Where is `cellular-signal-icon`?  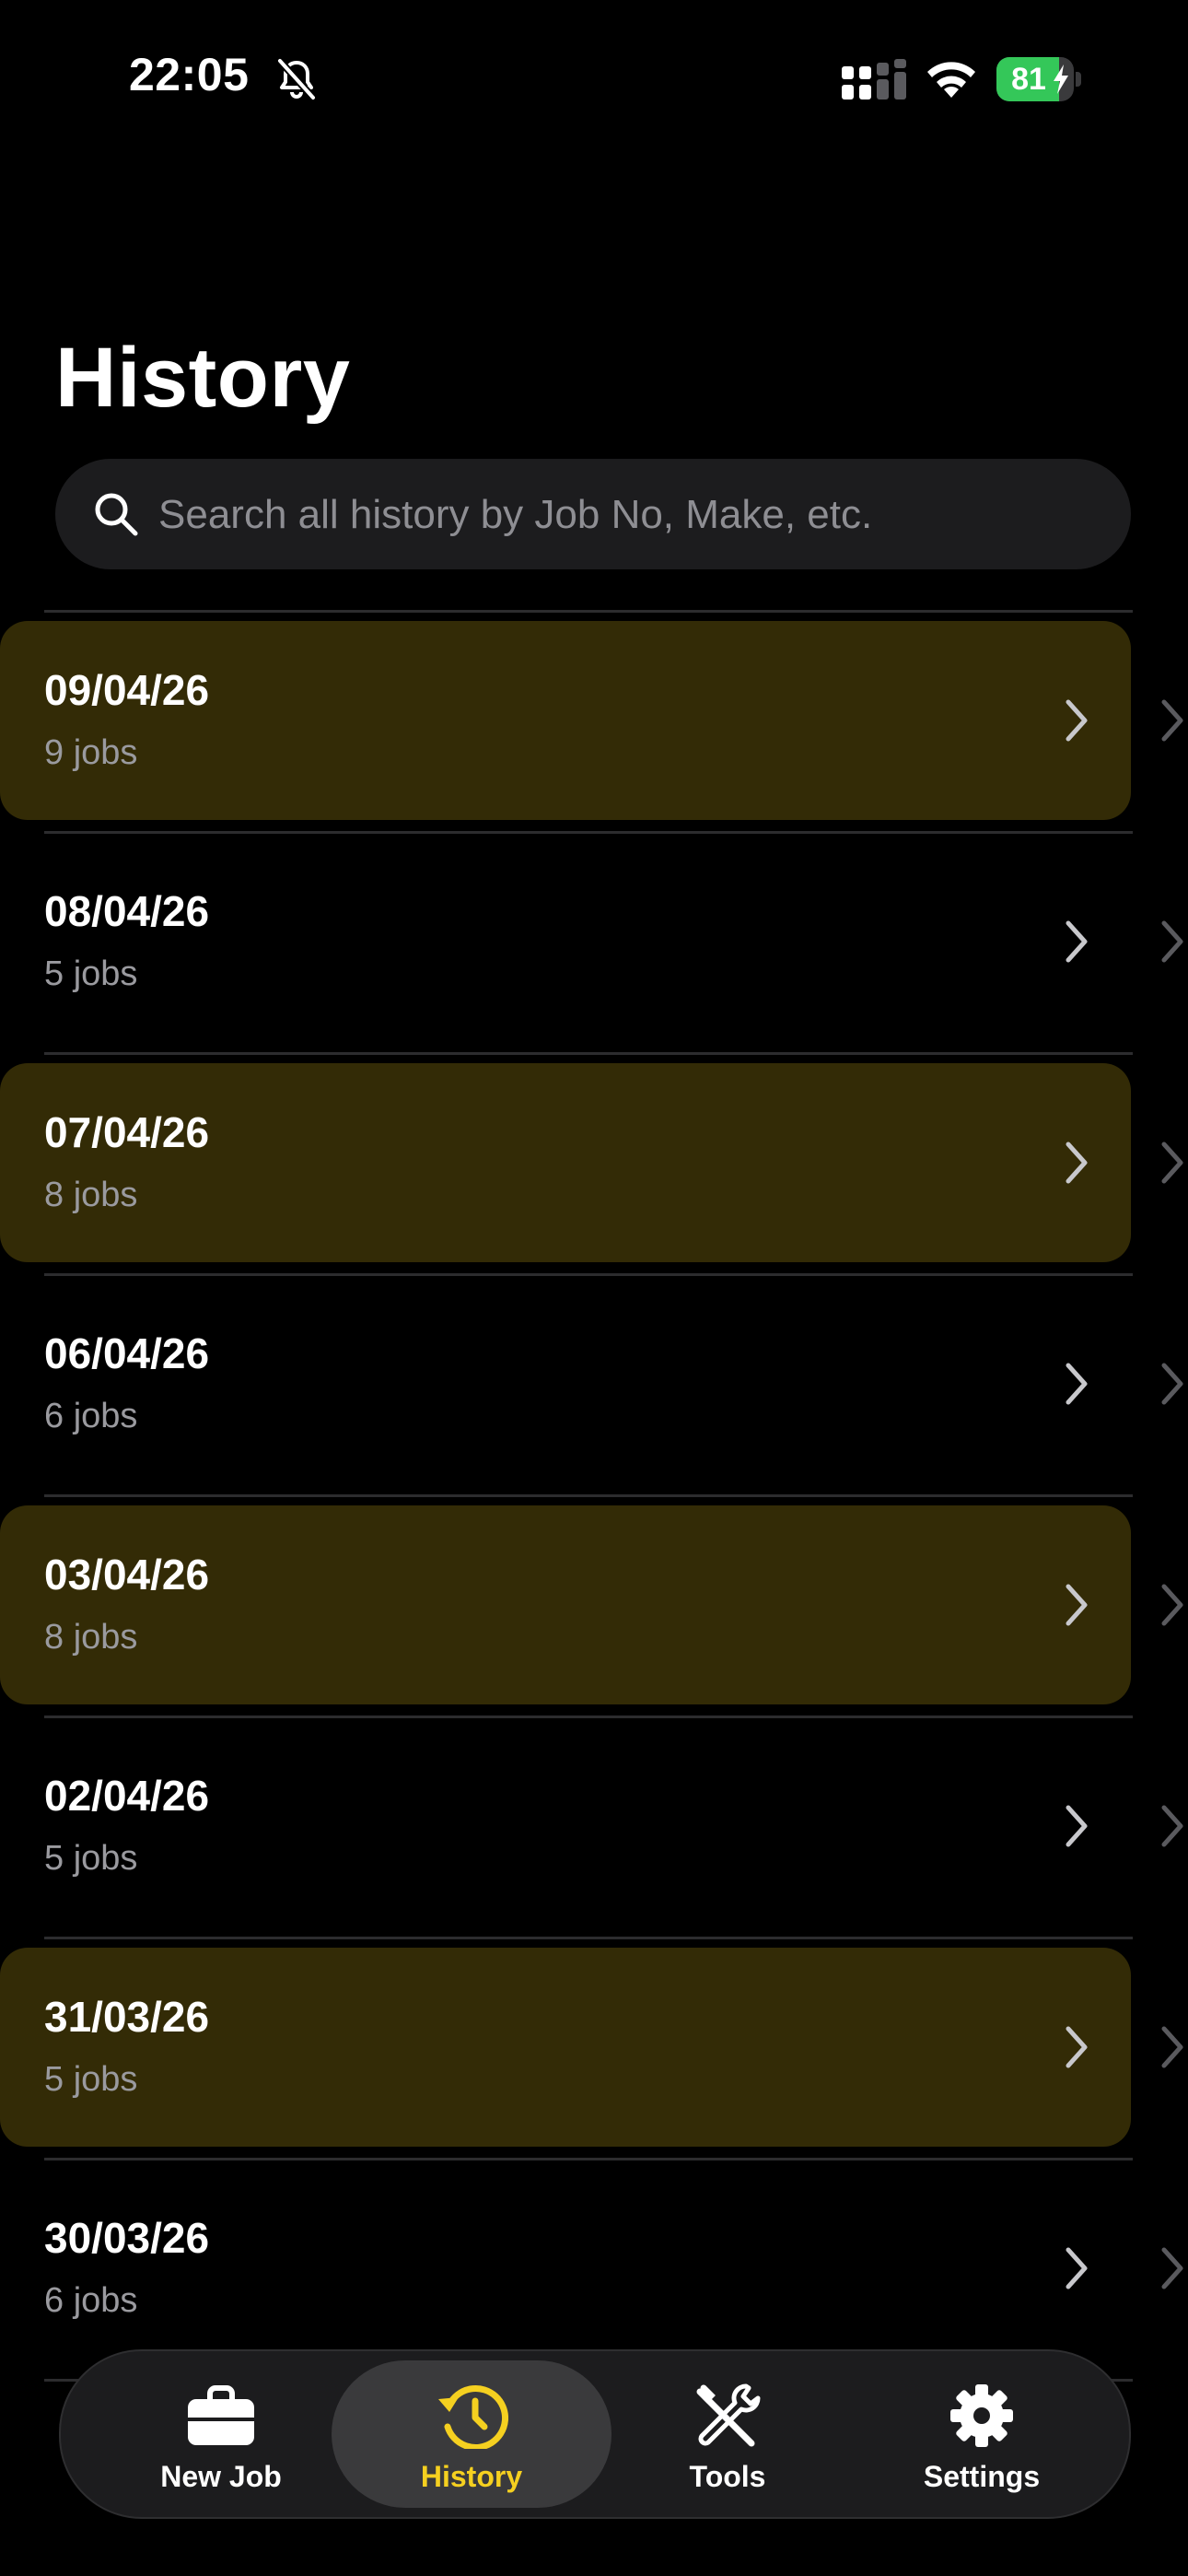 cellular-signal-icon is located at coordinates (874, 79).